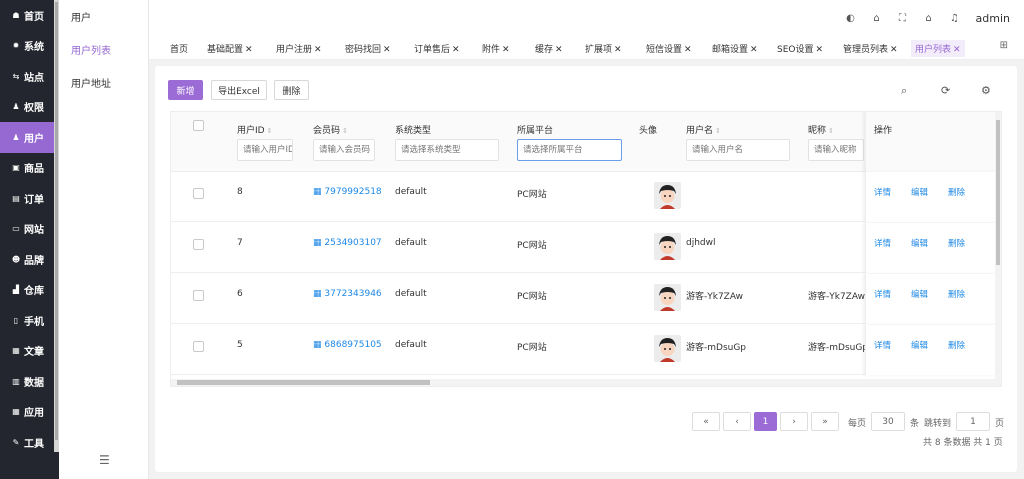 The image size is (1024, 479). Describe the element at coordinates (29, 15) in the screenshot. I see `nav-item-0: ☗ 首页` at that location.